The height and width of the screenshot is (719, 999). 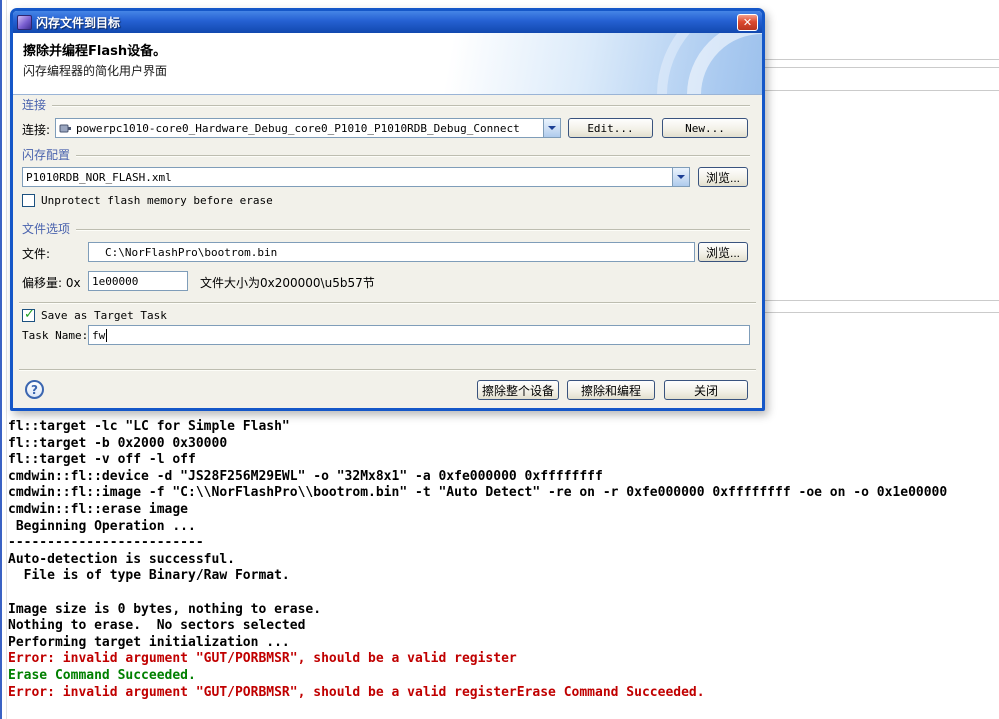 I want to click on flash-config-combo-value: P1010RDB_NOR_FLASH.xml, so click(x=99, y=177).